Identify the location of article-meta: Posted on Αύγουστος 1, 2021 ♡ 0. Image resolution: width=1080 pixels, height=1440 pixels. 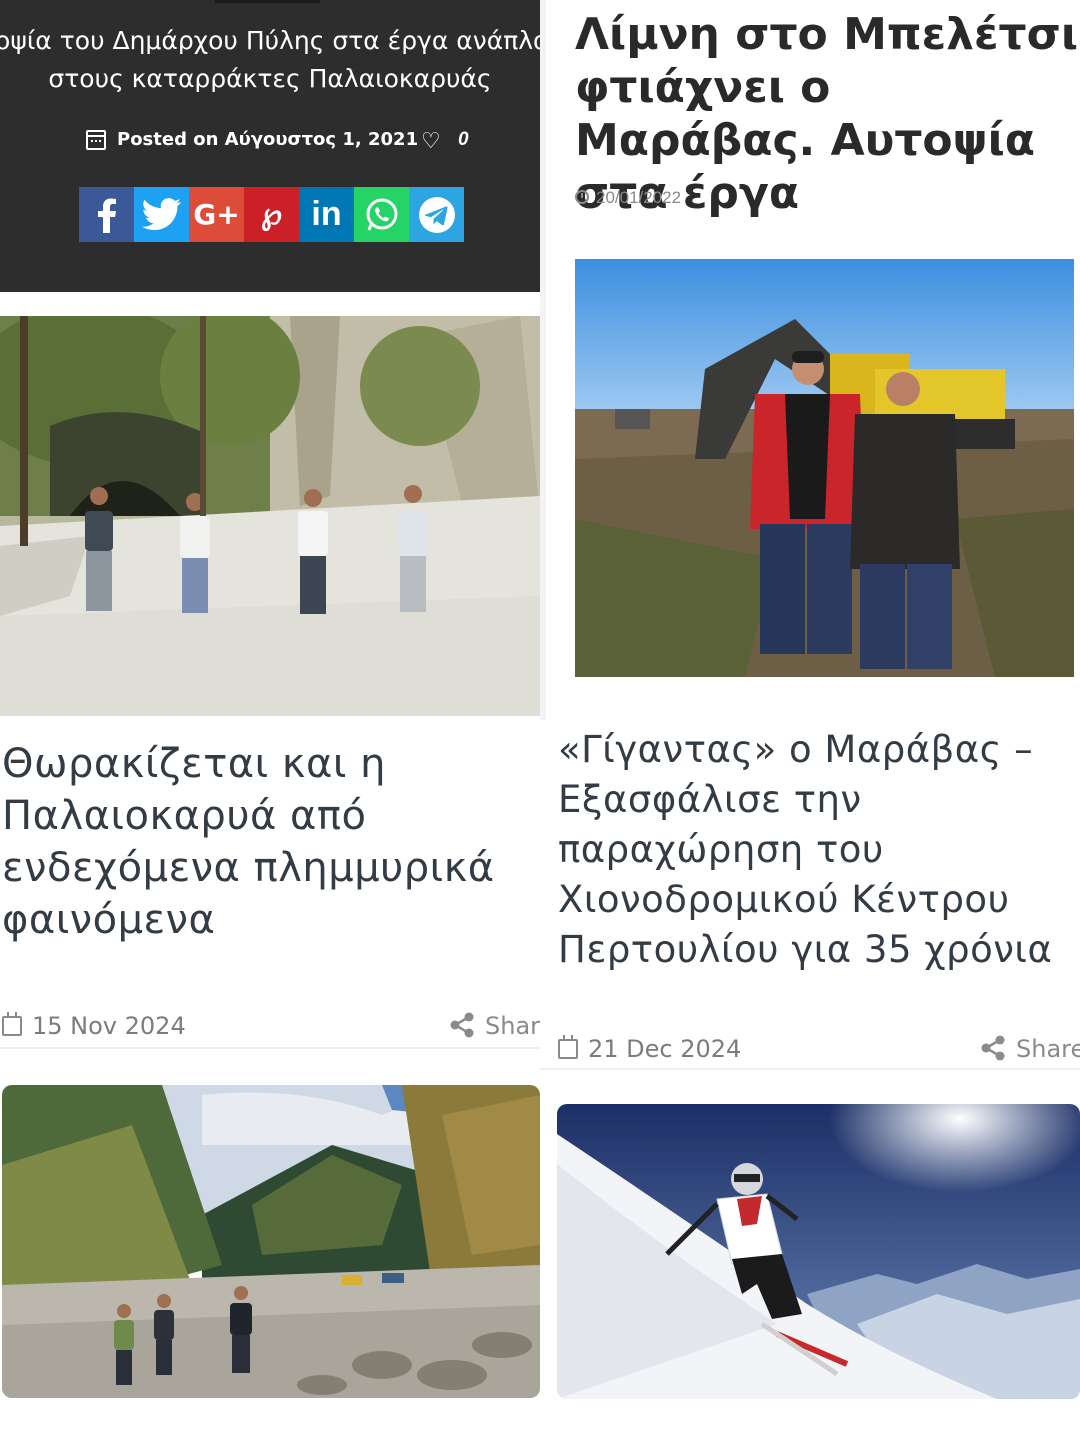
(270, 141).